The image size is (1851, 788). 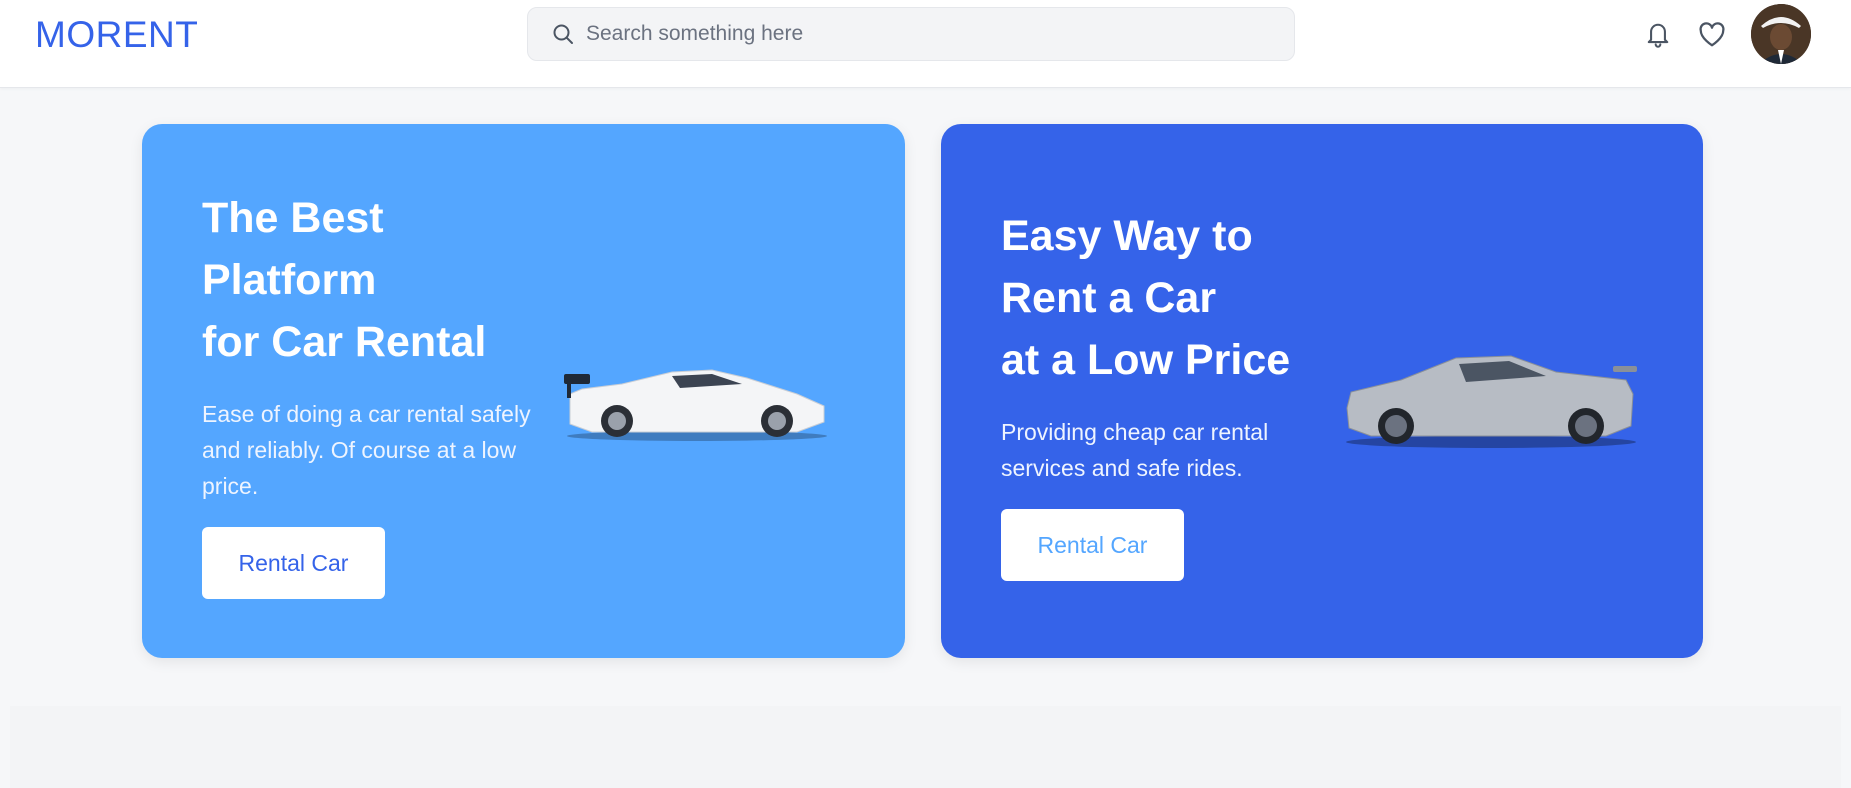 I want to click on silver-sports-car-image, so click(x=1491, y=401).